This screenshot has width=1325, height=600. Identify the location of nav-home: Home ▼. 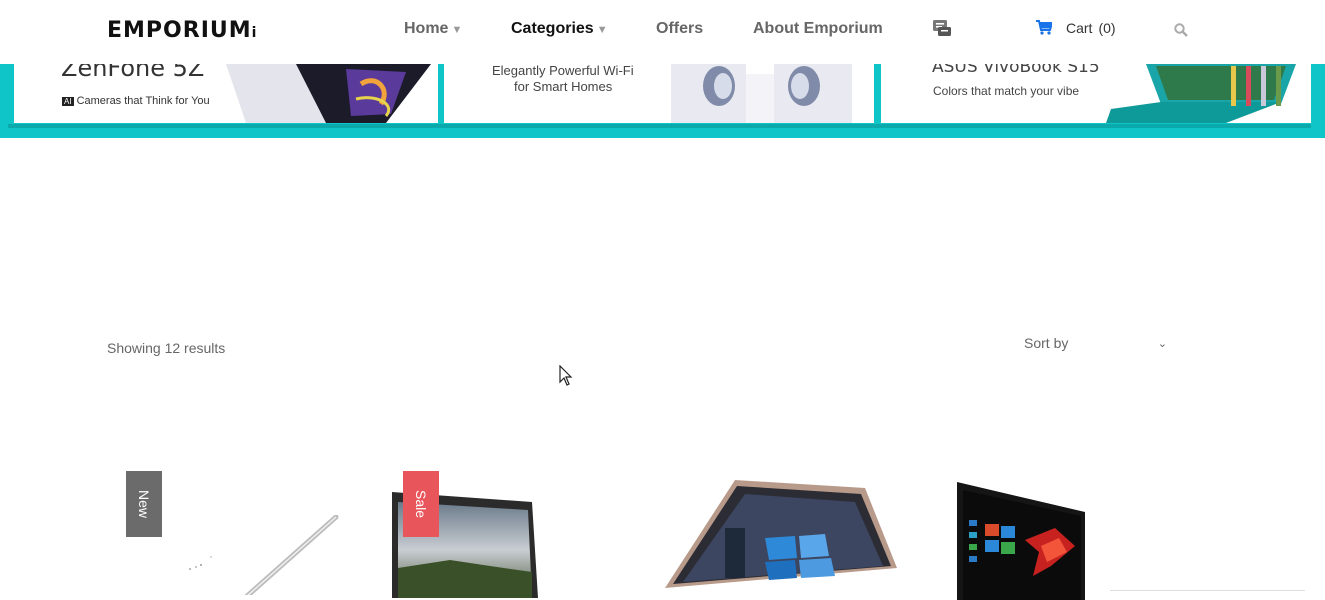
(433, 29).